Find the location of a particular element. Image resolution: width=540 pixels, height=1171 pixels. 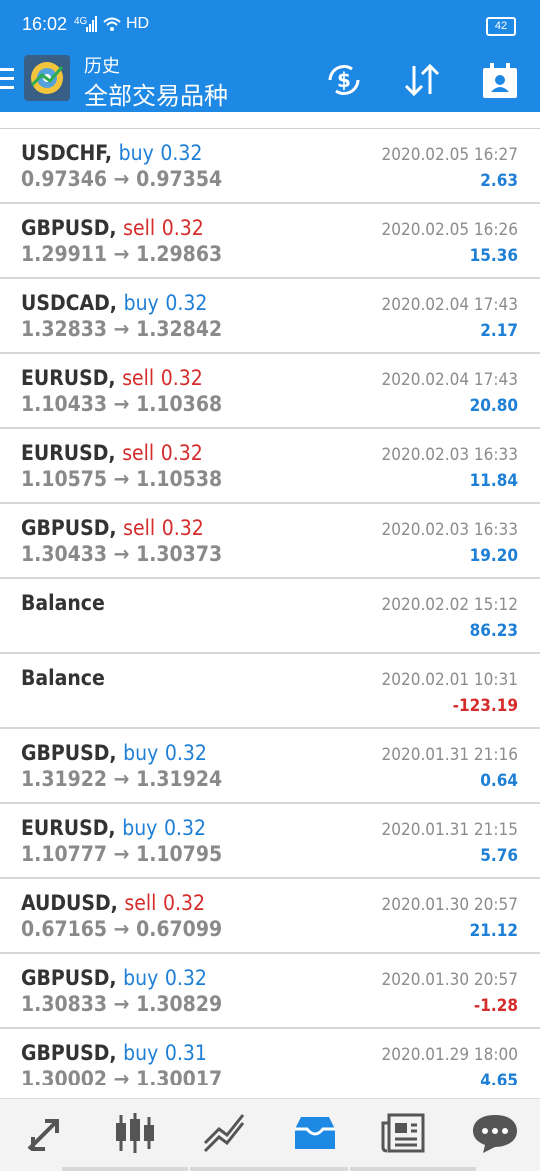

quotes-arrows-icon is located at coordinates (45, 1140).